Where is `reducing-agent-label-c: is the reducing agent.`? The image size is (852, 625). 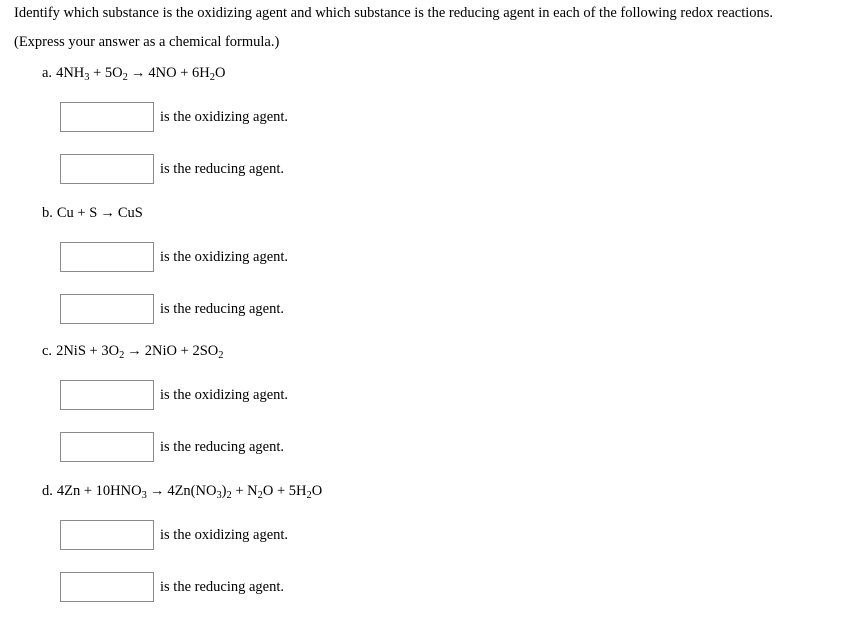 reducing-agent-label-c: is the reducing agent. is located at coordinates (222, 447).